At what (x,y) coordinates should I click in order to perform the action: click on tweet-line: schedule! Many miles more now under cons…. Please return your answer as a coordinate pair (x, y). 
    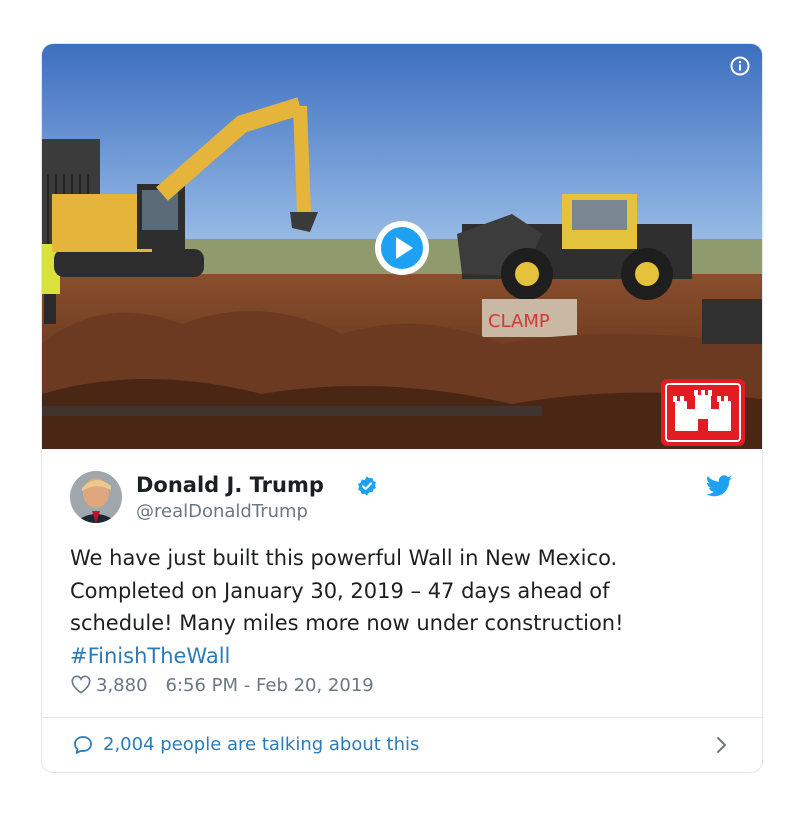
    Looking at the image, I should click on (347, 623).